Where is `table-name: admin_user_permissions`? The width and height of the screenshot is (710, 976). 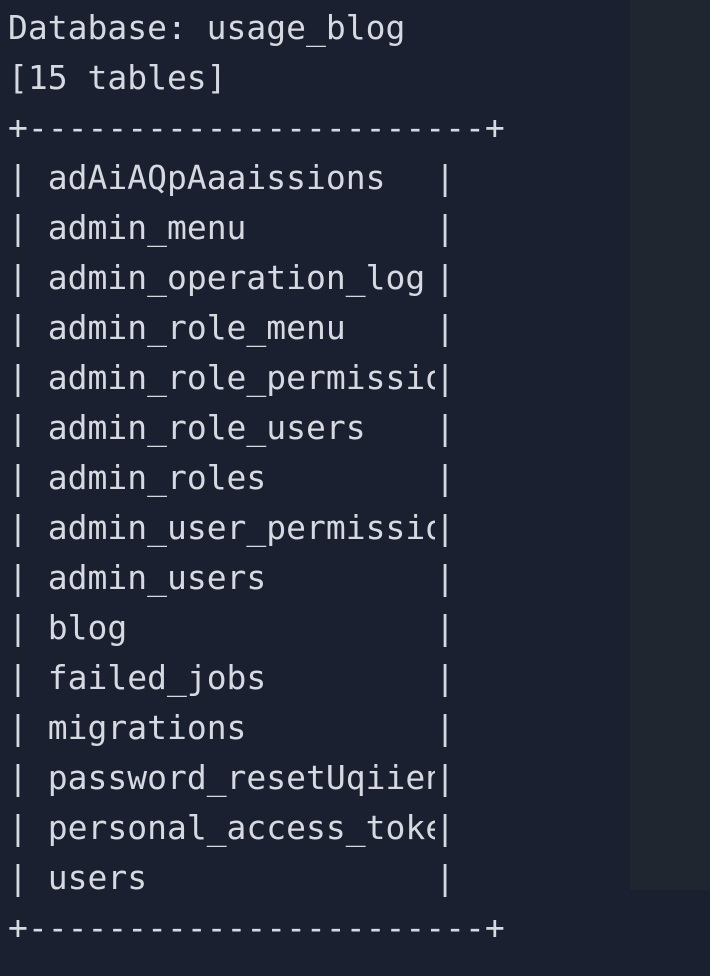
table-name: admin_user_permissions is located at coordinates (241, 527).